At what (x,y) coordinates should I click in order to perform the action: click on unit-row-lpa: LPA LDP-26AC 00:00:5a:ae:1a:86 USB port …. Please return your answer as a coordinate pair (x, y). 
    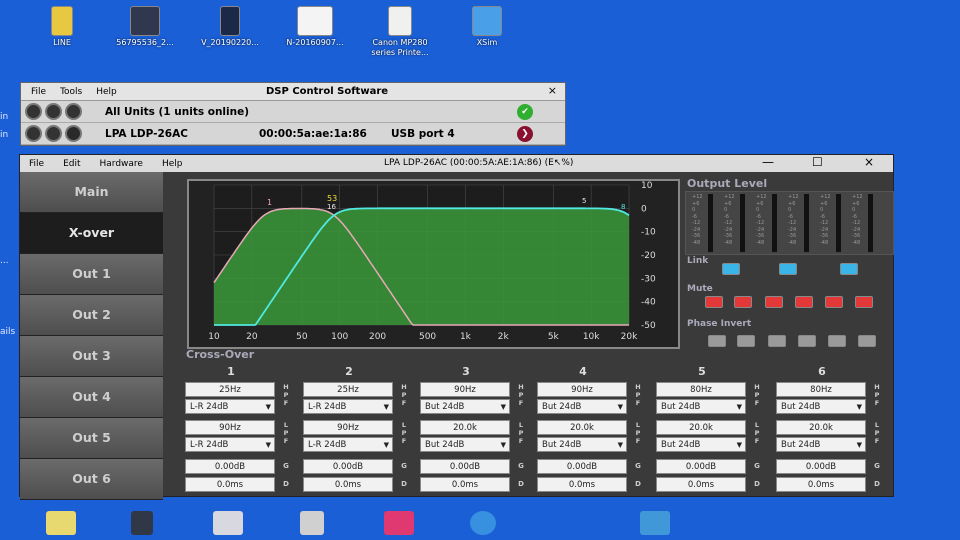
    Looking at the image, I should click on (293, 134).